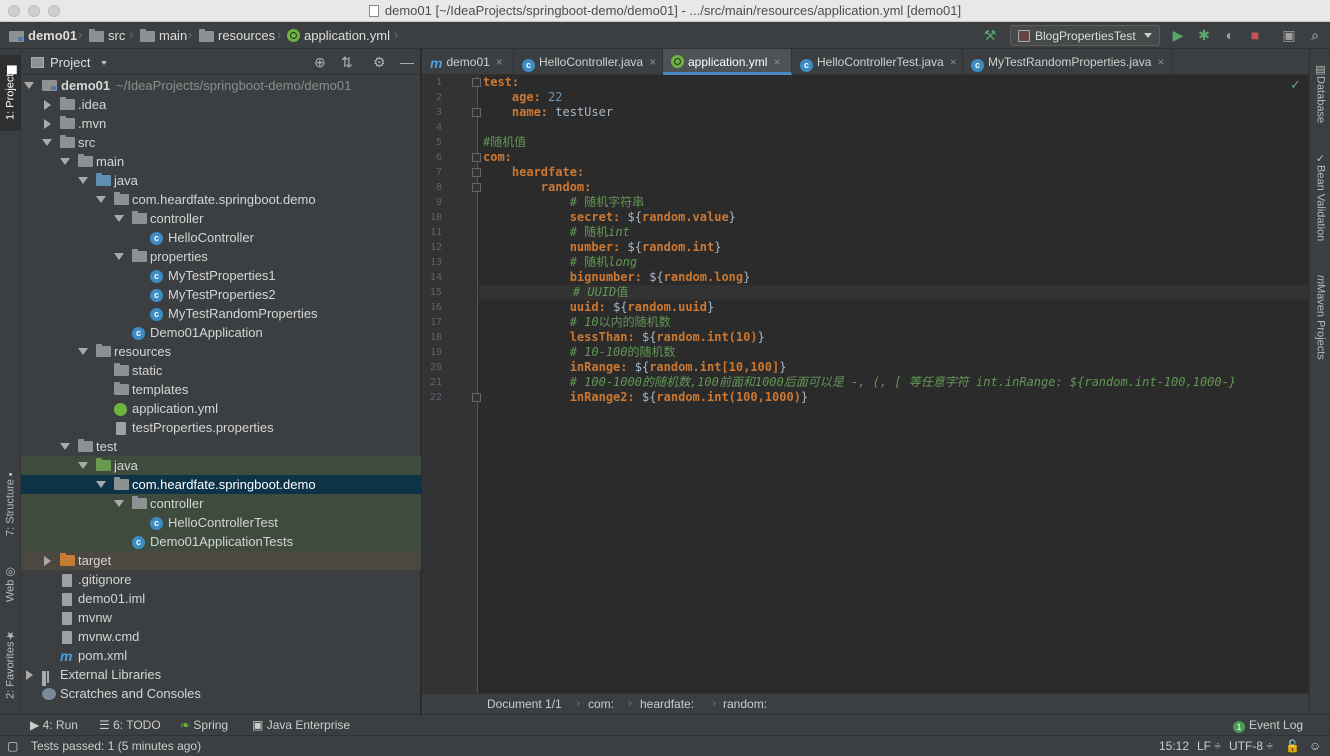  I want to click on tab-favorites: 2: Favorites ★, so click(10, 664).